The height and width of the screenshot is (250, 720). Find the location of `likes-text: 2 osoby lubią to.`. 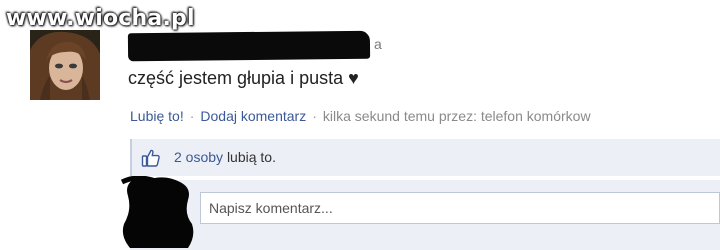

likes-text: 2 osoby lubią to. is located at coordinates (225, 157).